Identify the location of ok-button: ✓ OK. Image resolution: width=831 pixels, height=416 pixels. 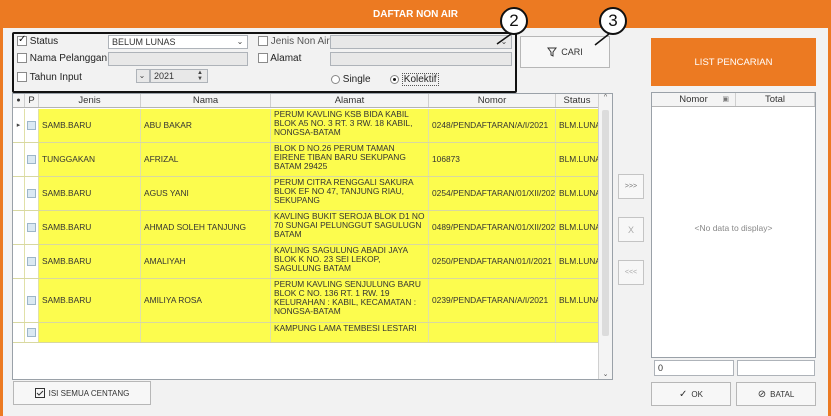
(691, 394).